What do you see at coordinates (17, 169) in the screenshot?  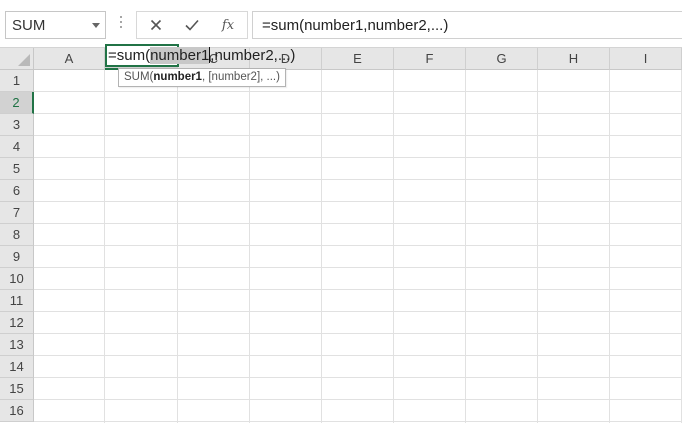 I see `row-header-5: 5` at bounding box center [17, 169].